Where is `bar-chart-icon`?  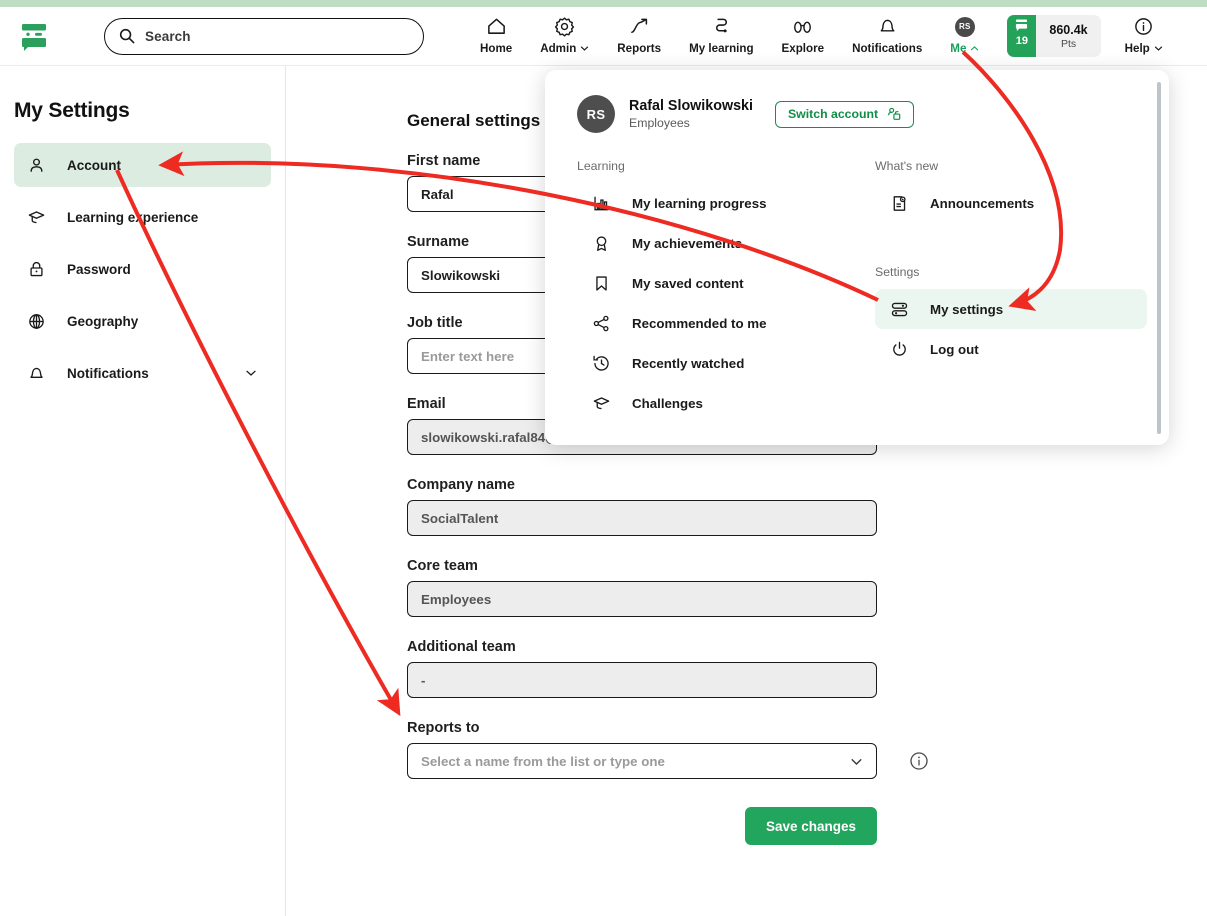
bar-chart-icon is located at coordinates (601, 203).